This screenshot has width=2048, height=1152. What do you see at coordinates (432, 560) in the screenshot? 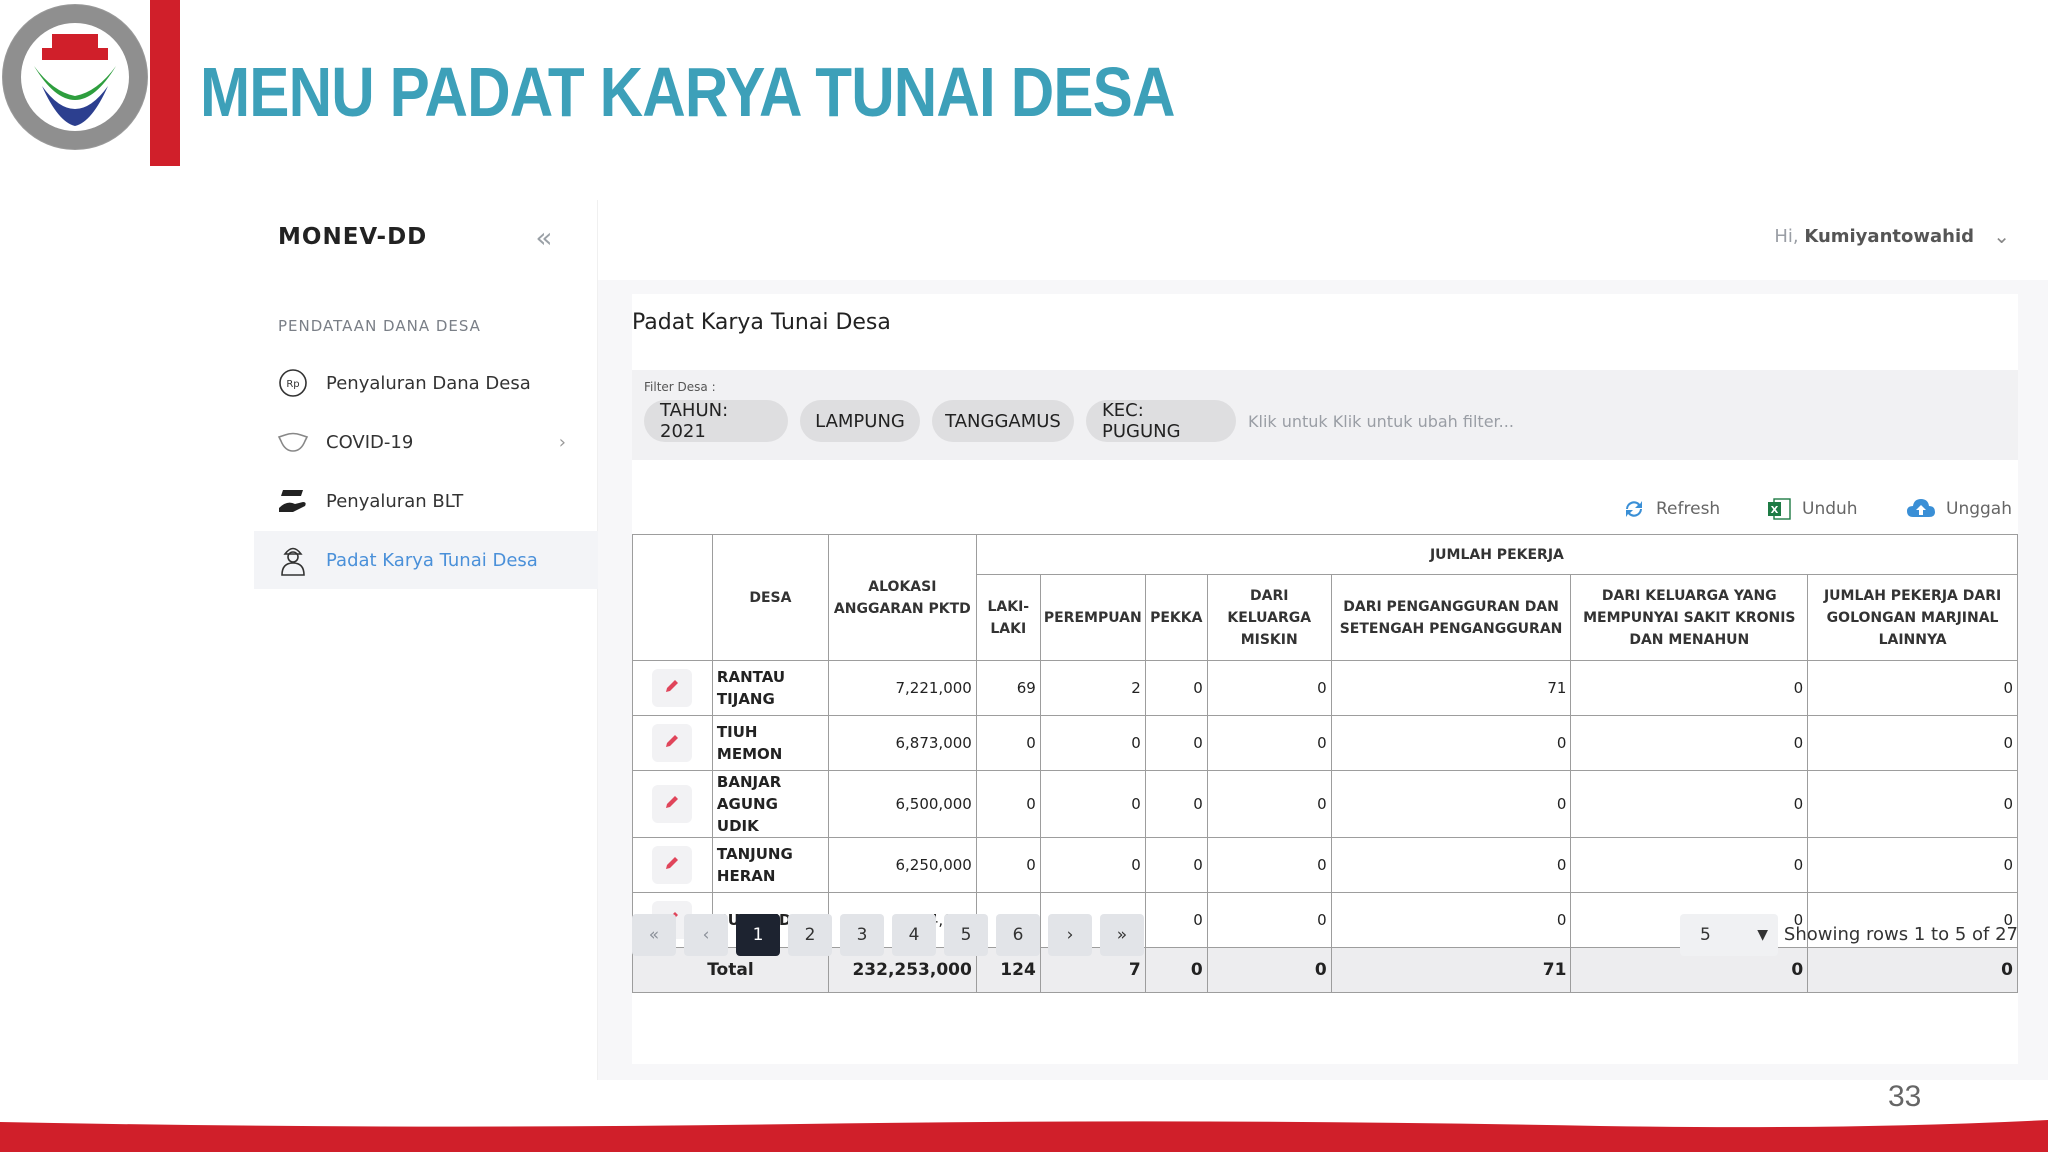
I see `sidebar-item-label: Padat Karya Tunai Desa` at bounding box center [432, 560].